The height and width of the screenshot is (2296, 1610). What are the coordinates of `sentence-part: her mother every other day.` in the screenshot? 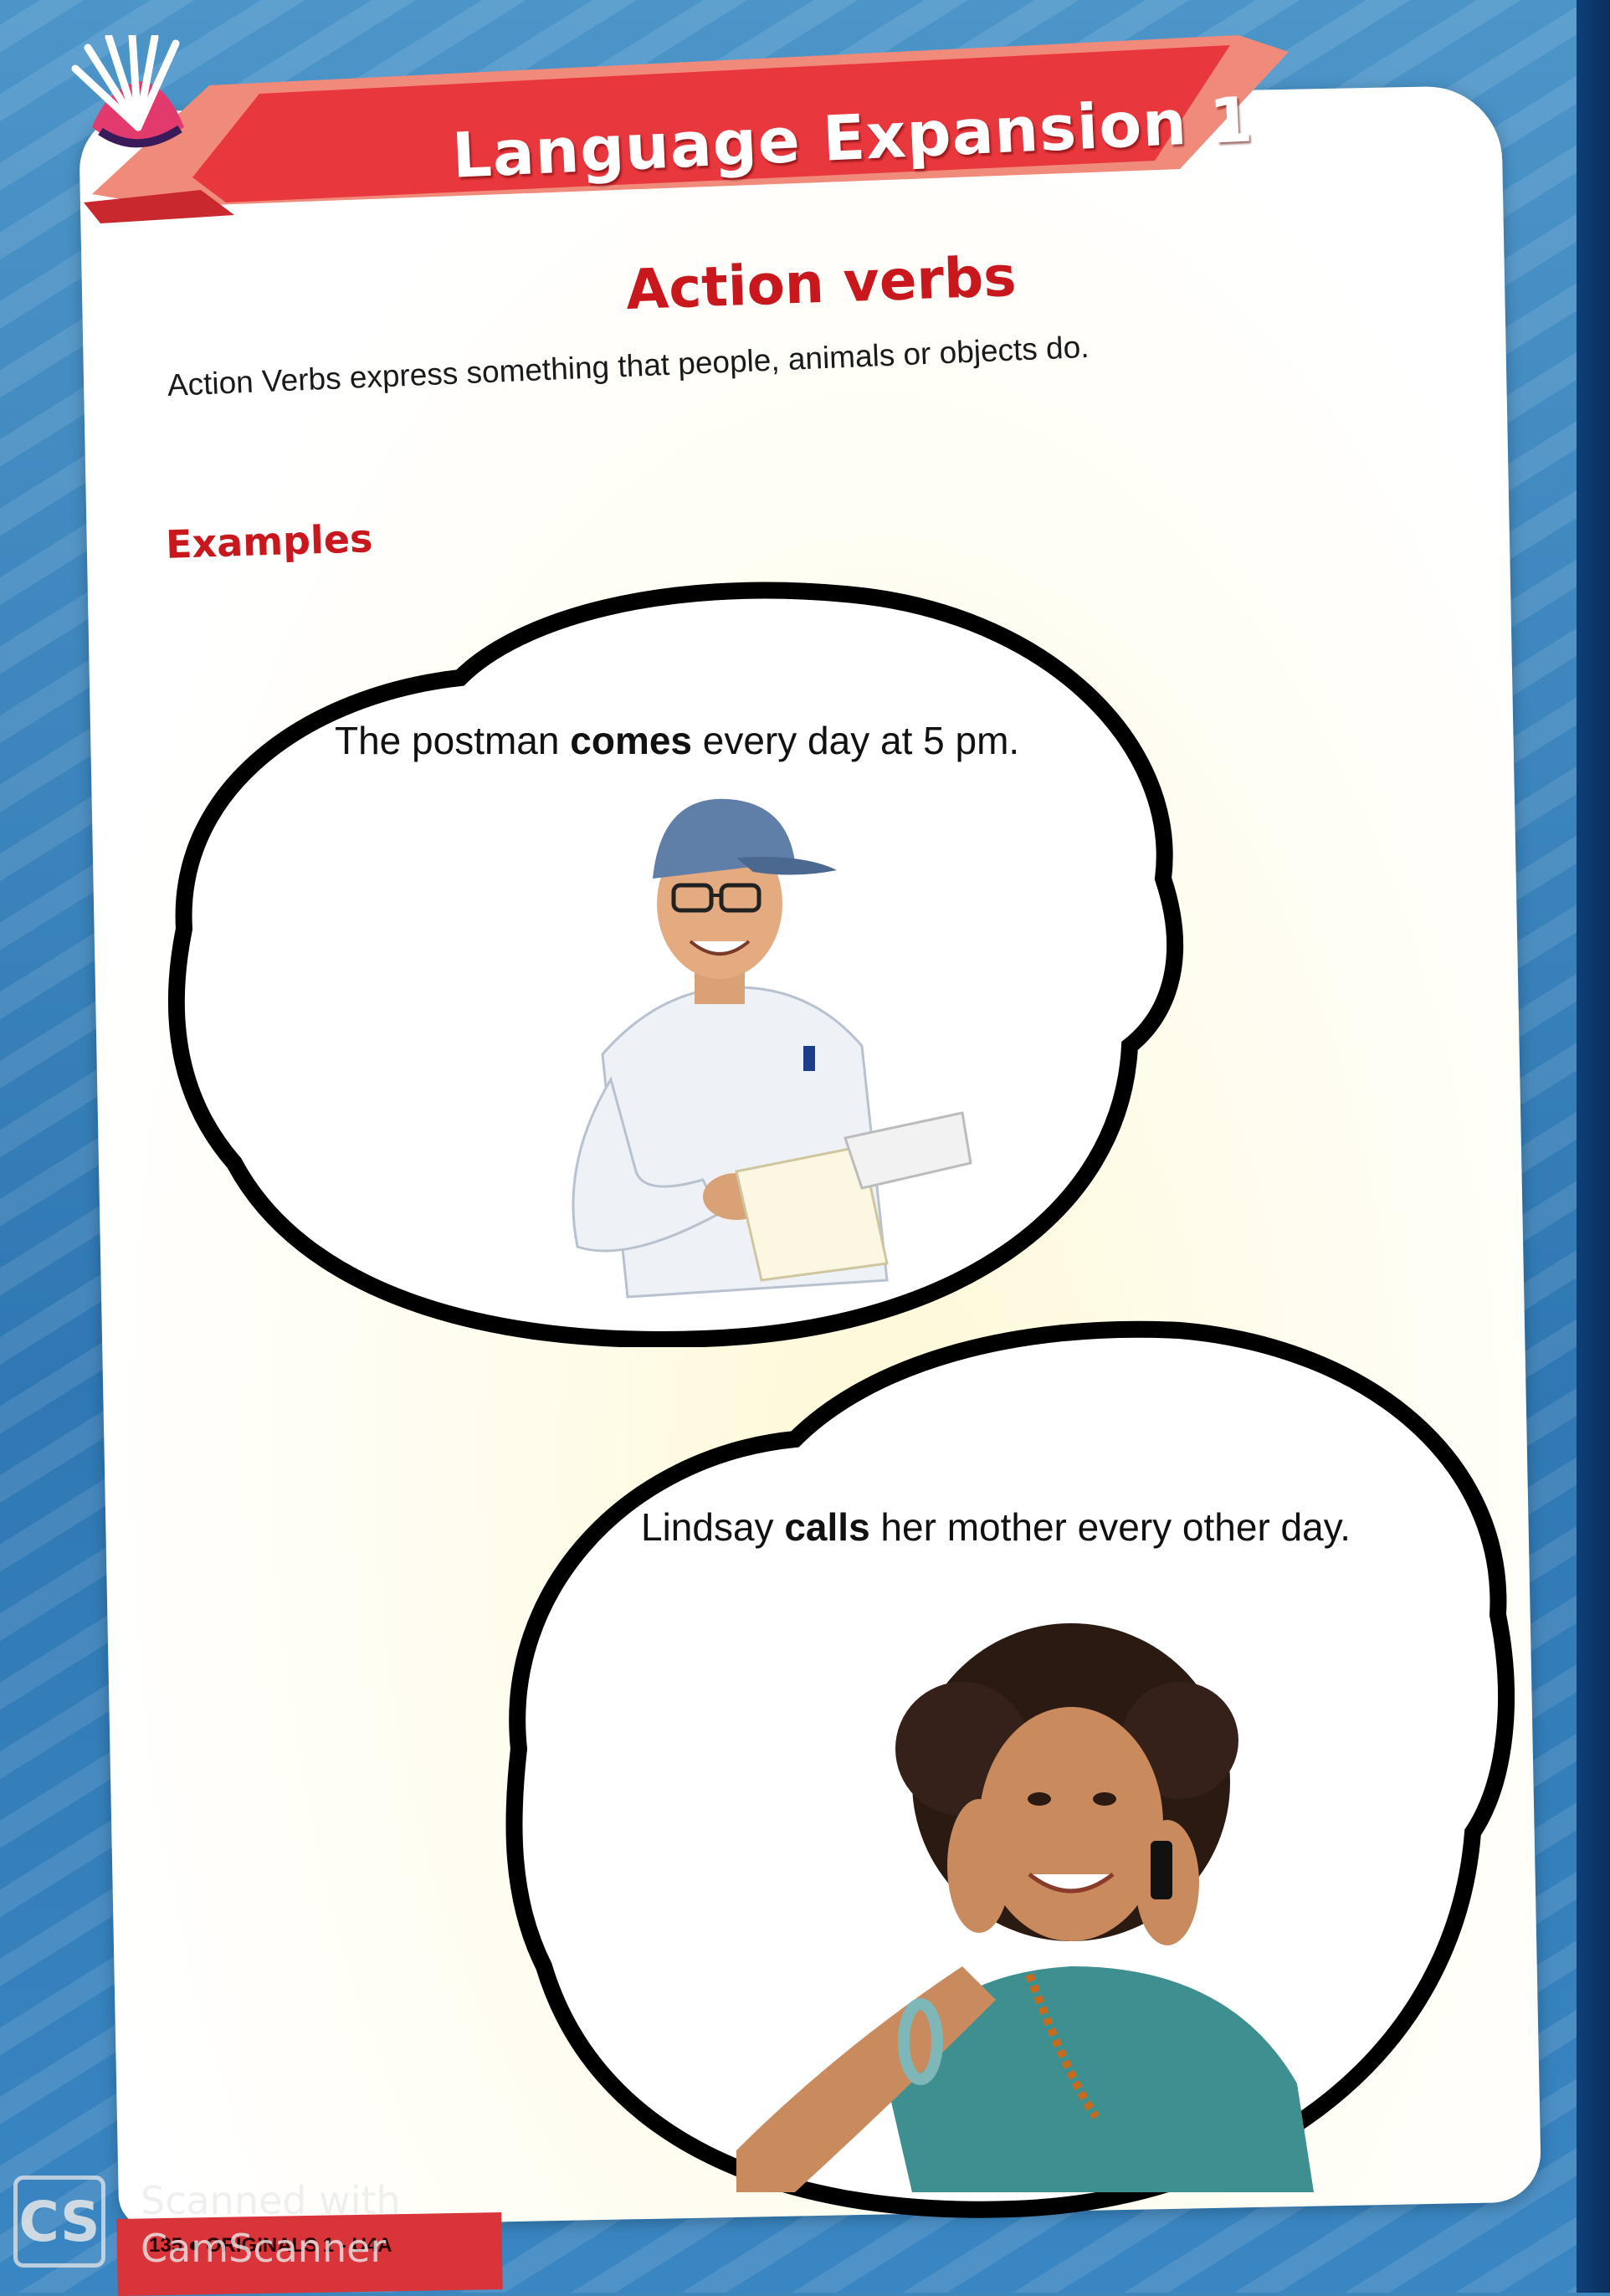 It's located at (1110, 1527).